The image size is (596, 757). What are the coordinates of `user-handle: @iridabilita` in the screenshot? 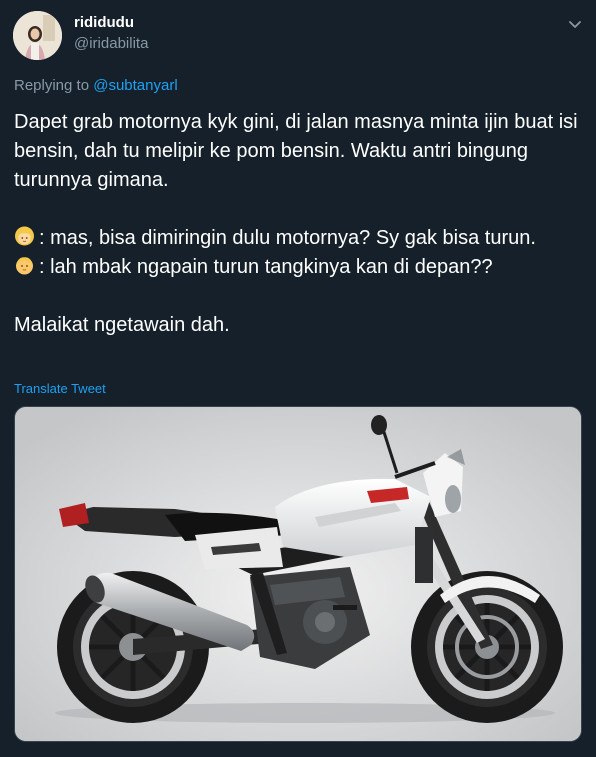 It's located at (111, 43).